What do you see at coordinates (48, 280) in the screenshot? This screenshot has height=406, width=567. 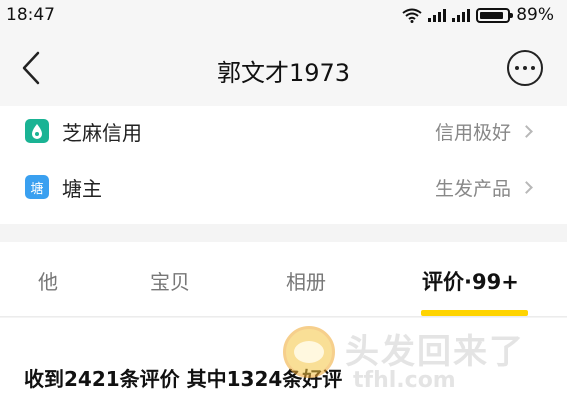 I see `tab-him: 他` at bounding box center [48, 280].